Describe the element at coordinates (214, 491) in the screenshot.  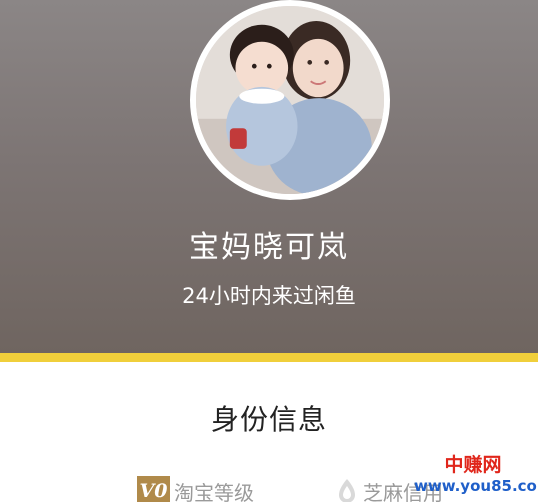
I see `taobao-level-label: 淘宝等级` at that location.